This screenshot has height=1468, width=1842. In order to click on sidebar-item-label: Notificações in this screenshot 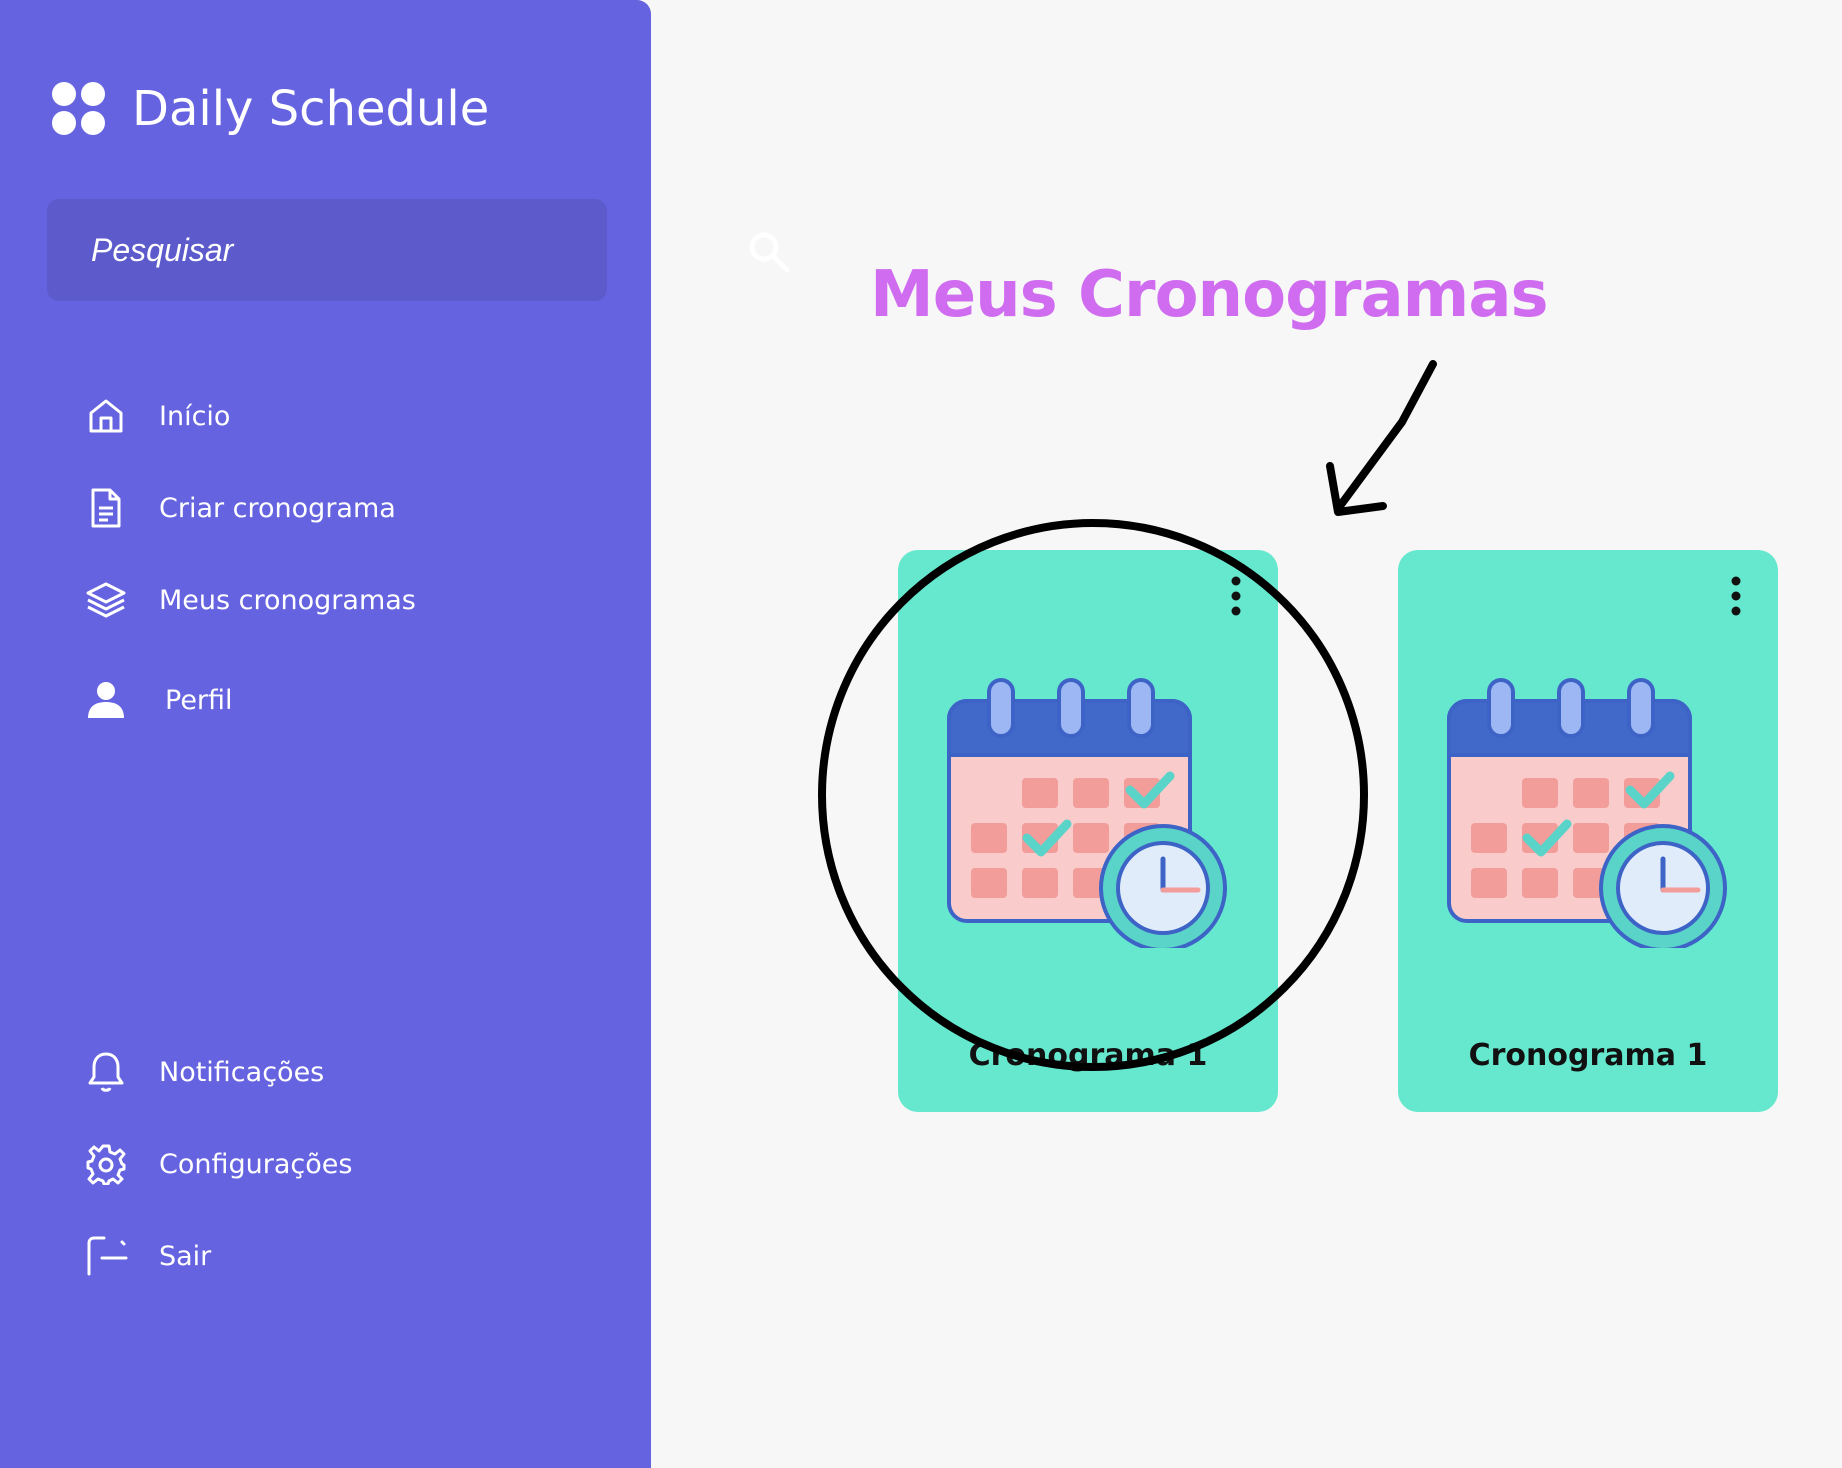, I will do `click(242, 1072)`.